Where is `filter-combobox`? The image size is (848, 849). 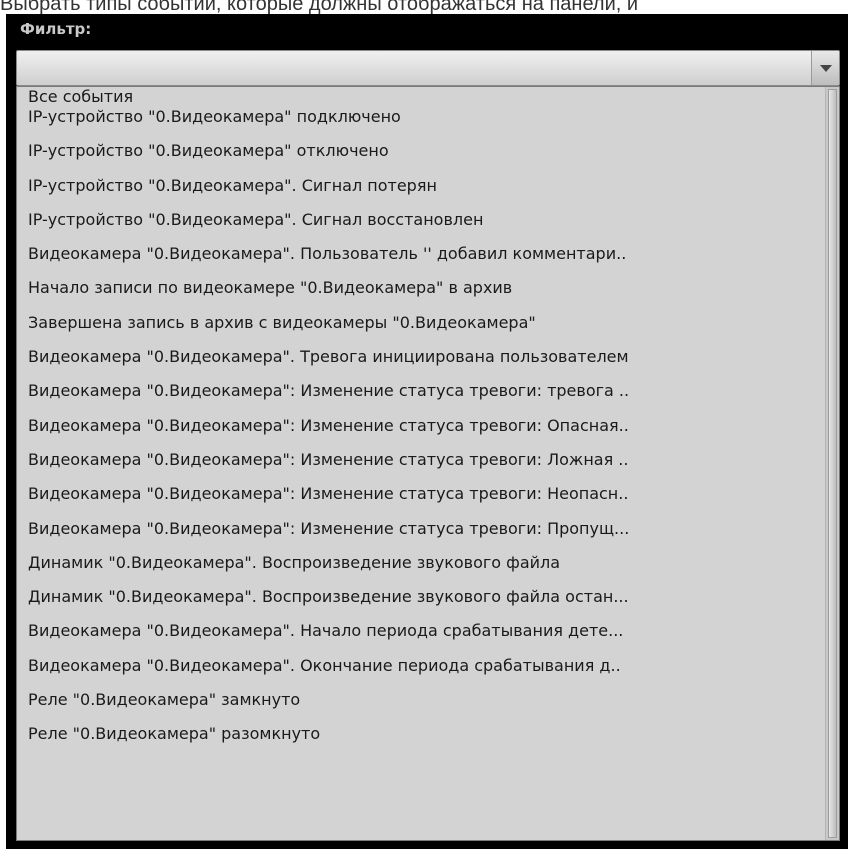 filter-combobox is located at coordinates (428, 68).